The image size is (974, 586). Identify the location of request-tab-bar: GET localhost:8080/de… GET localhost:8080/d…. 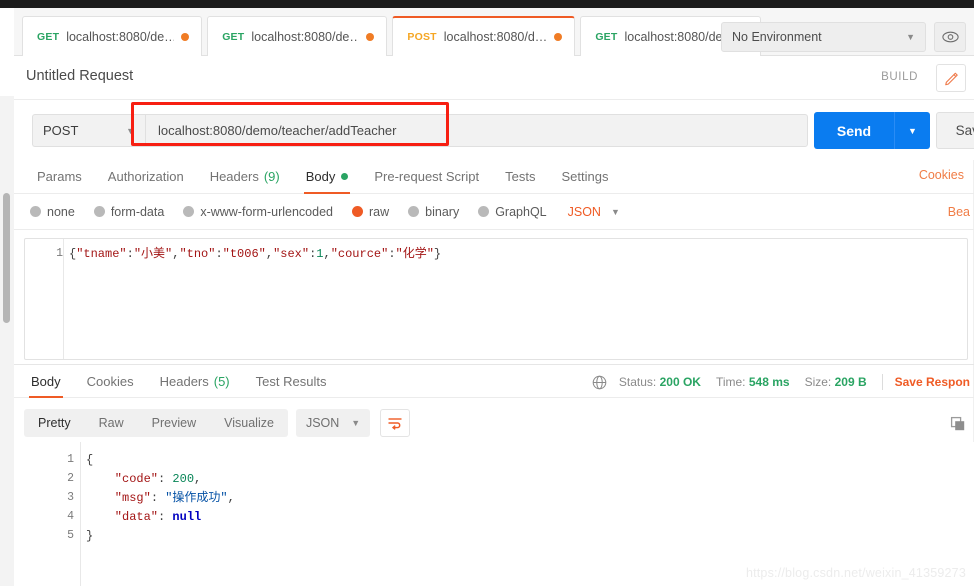
(494, 32).